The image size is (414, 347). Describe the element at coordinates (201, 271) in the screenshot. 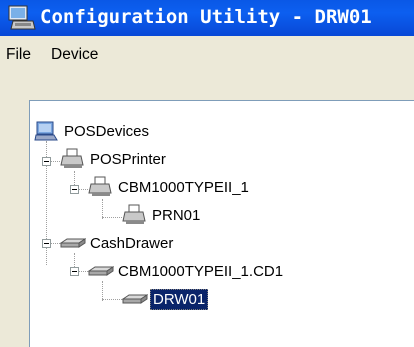

I see `tree-node-label: CBM1000TYPEII_1.CD1` at that location.